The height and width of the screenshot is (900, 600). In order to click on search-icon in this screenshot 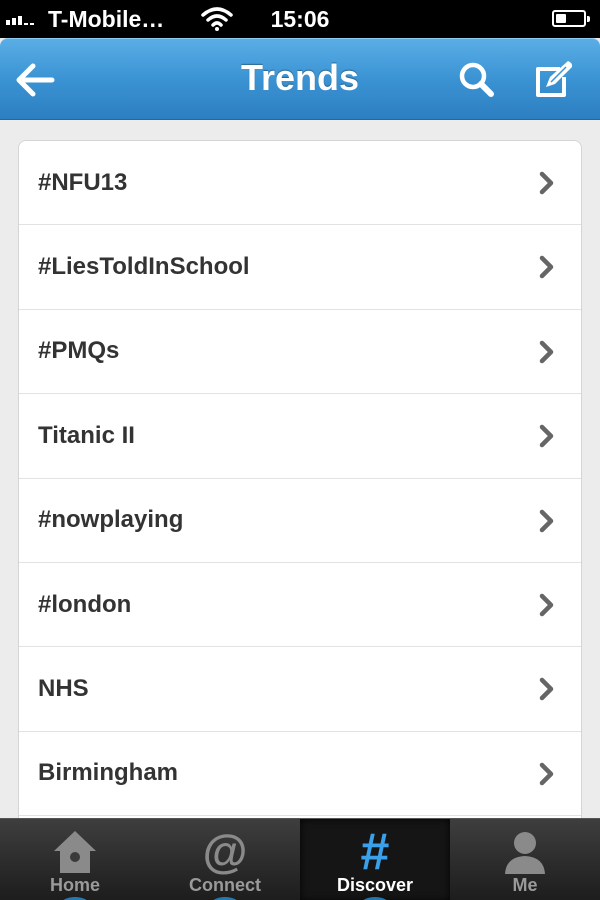, I will do `click(476, 79)`.